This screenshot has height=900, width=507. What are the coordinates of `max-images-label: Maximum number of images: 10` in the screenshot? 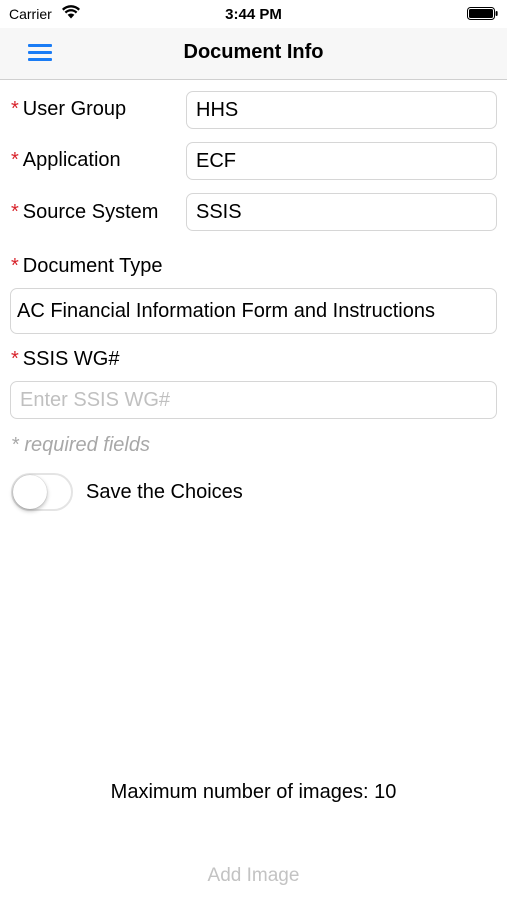 It's located at (253, 792).